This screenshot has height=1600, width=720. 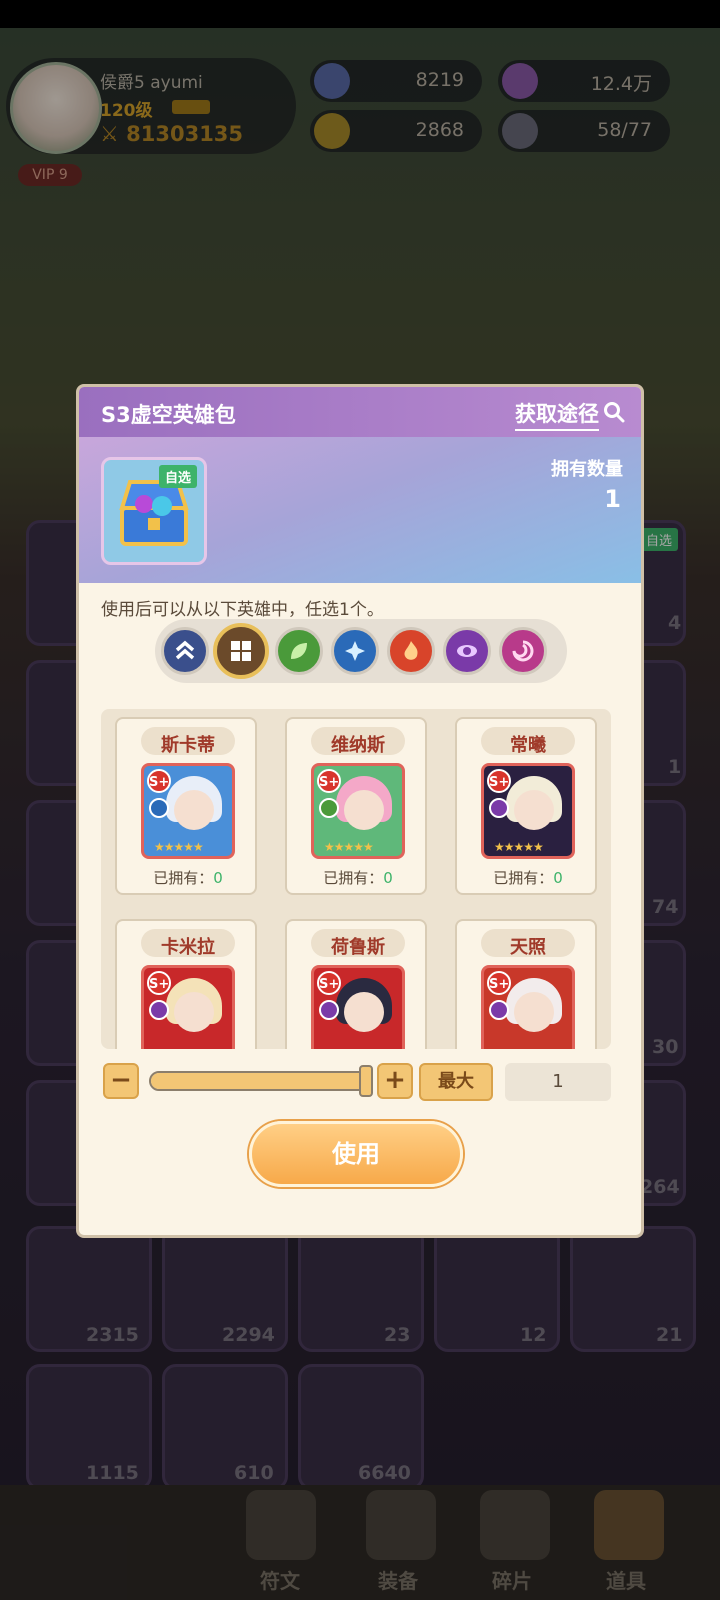 What do you see at coordinates (523, 651) in the screenshot?
I see `chaos-element-icon` at bounding box center [523, 651].